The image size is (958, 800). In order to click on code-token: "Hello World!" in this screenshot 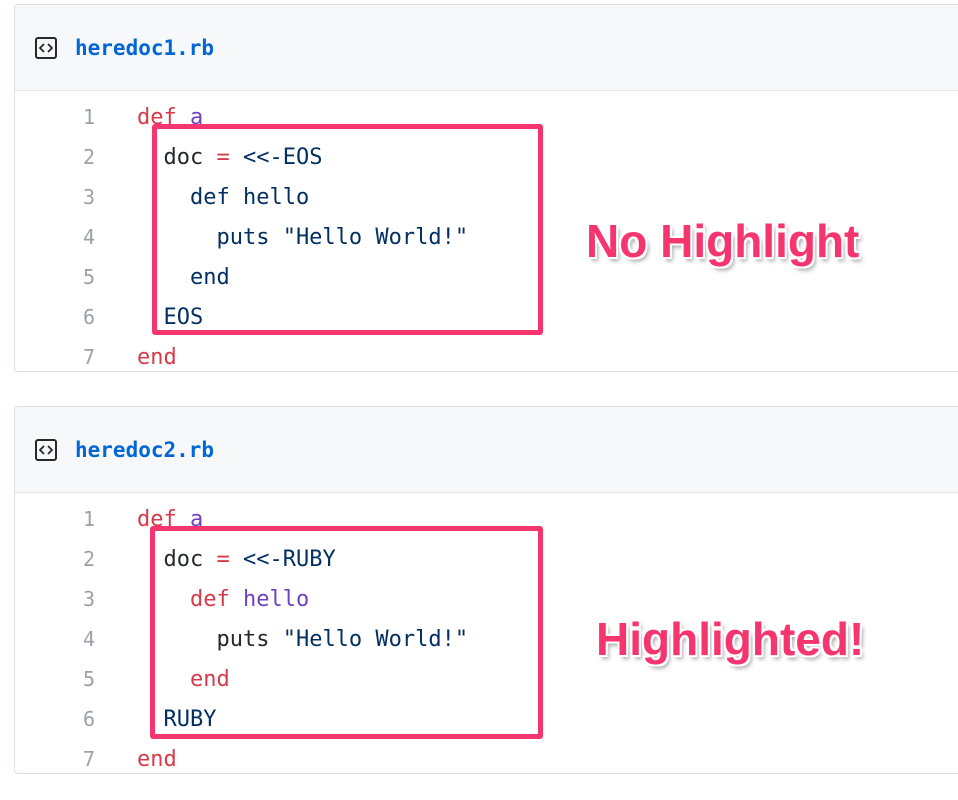, I will do `click(375, 639)`.